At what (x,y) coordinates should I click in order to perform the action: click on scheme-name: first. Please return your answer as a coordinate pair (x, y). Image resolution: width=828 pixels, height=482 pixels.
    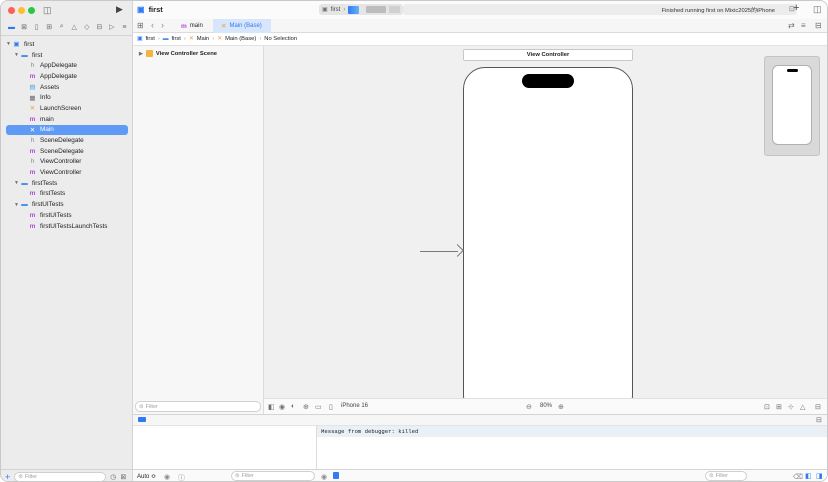
    Looking at the image, I should click on (335, 9).